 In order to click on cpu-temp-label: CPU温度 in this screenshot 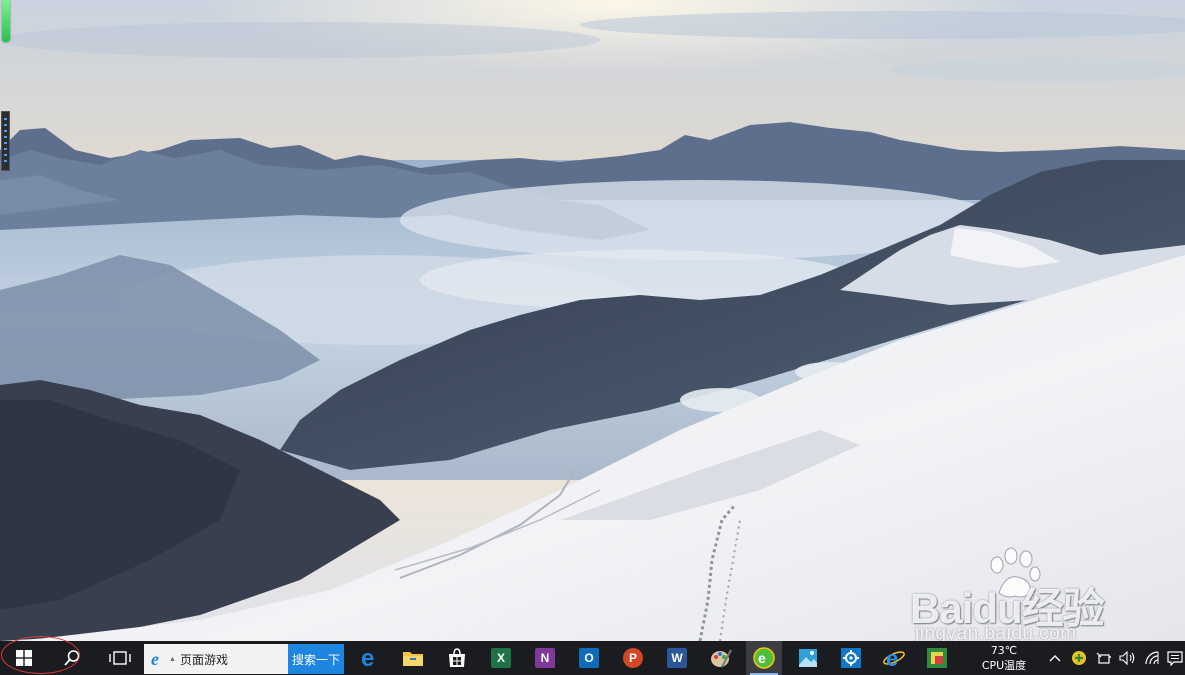, I will do `click(1004, 665)`.